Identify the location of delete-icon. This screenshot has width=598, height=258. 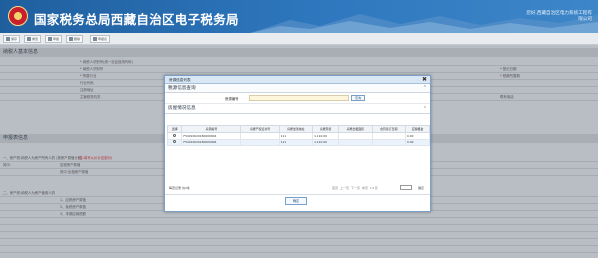
(71, 39).